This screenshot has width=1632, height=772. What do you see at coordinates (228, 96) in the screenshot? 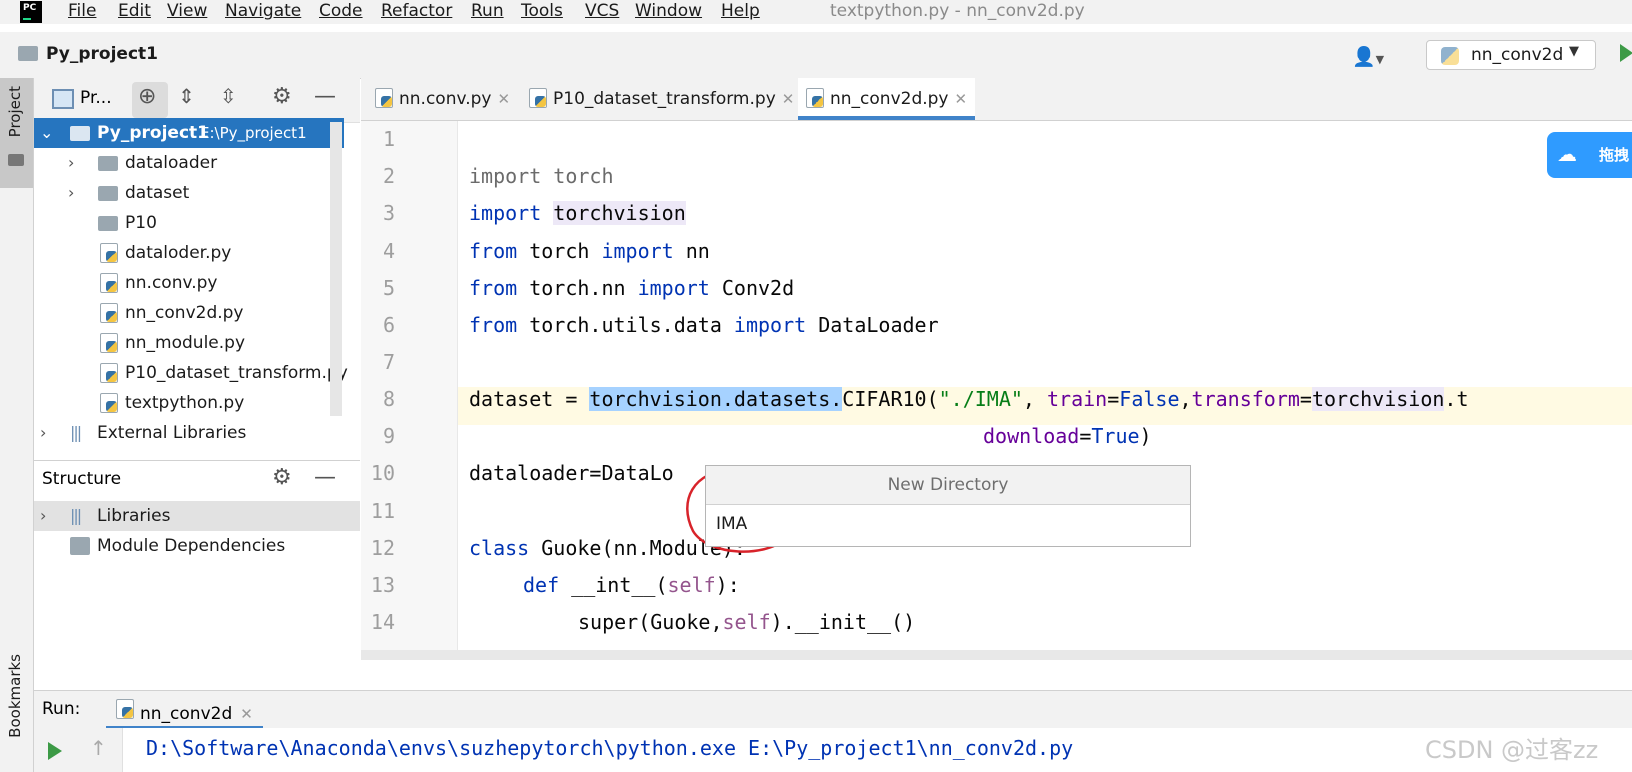
I see `collapse-all-icon: ⇳` at bounding box center [228, 96].